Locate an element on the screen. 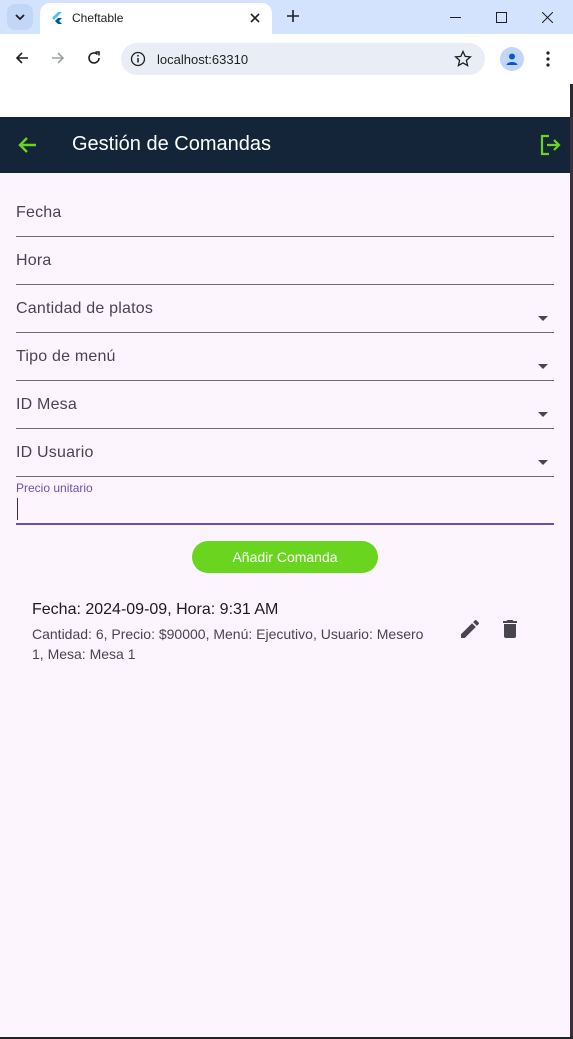  browser-tab-bar: Cheftable is located at coordinates (286, 17).